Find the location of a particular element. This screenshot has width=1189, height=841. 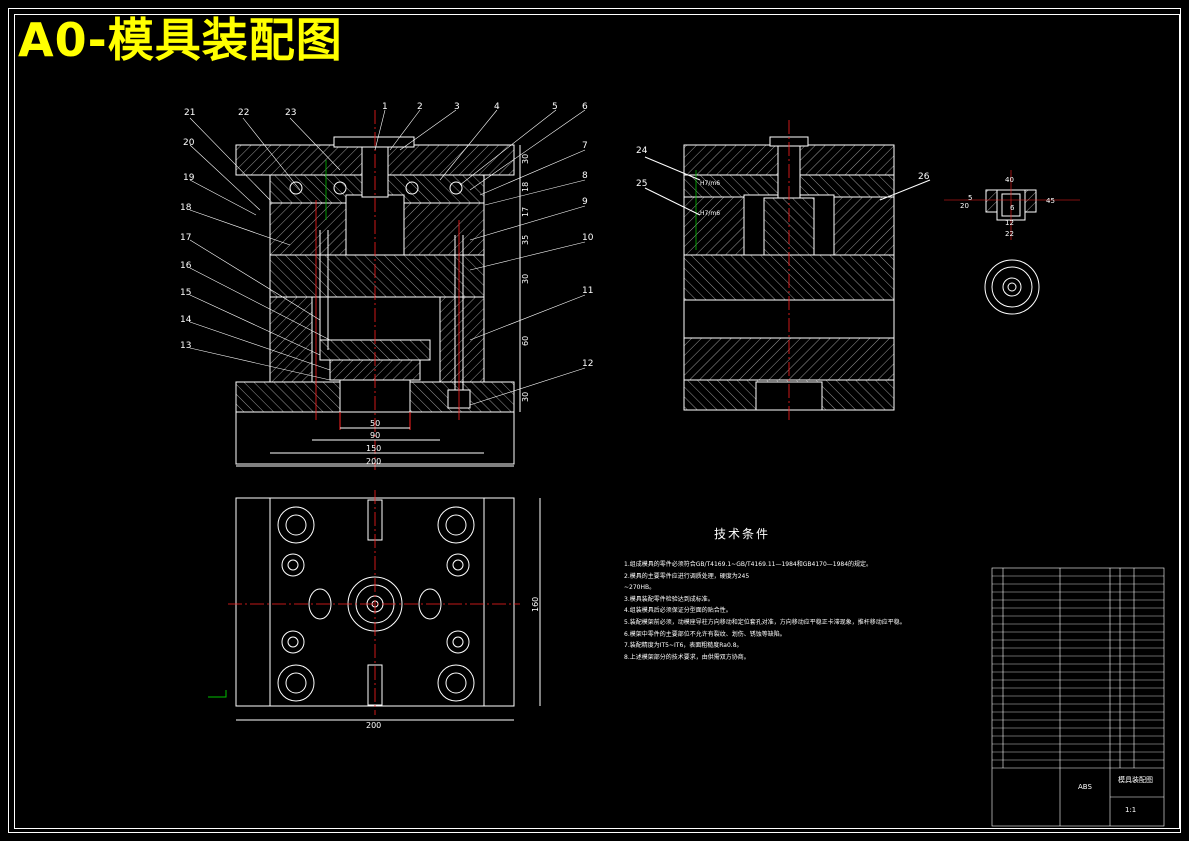

scale-label: 1:1 is located at coordinates (1130, 810).